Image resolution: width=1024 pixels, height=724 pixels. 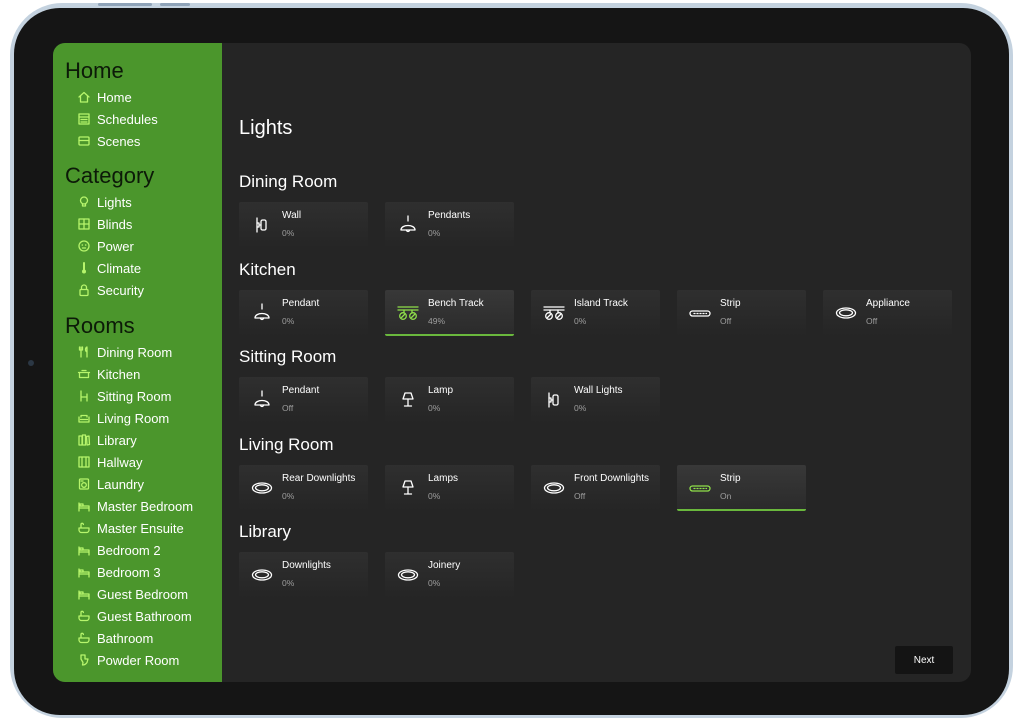 What do you see at coordinates (449, 400) in the screenshot?
I see `light-tile-lamp: Lamp 0%` at bounding box center [449, 400].